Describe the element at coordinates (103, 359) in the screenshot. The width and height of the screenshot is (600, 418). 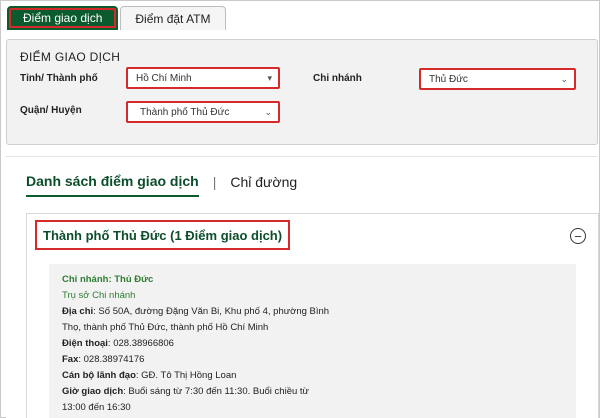
I see `fax-line: Fax: 028.38974176` at that location.